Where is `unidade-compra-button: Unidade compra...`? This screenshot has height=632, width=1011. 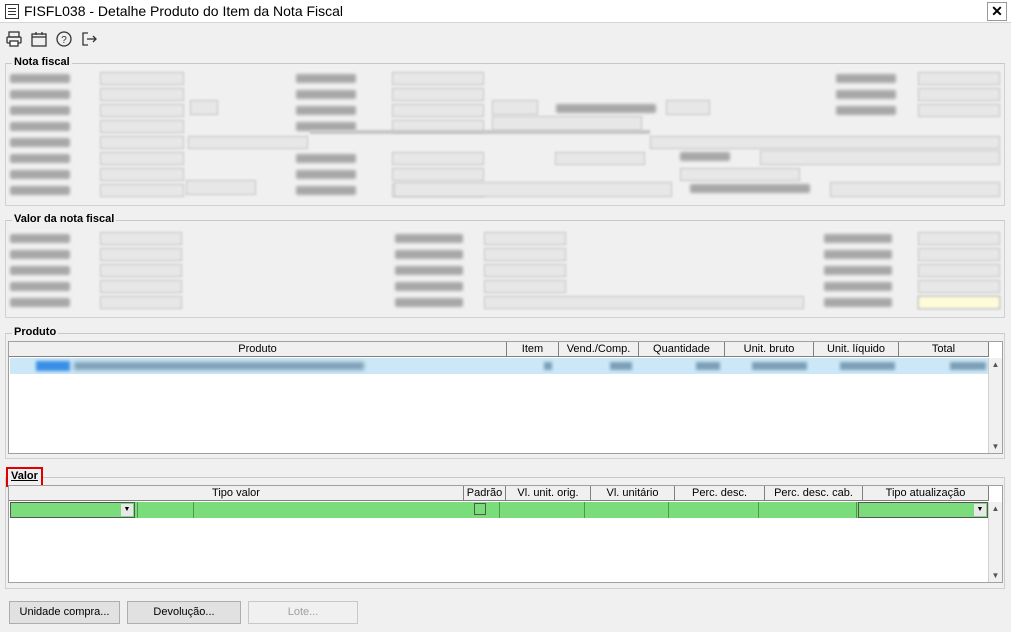
unidade-compra-button: Unidade compra... is located at coordinates (64, 612).